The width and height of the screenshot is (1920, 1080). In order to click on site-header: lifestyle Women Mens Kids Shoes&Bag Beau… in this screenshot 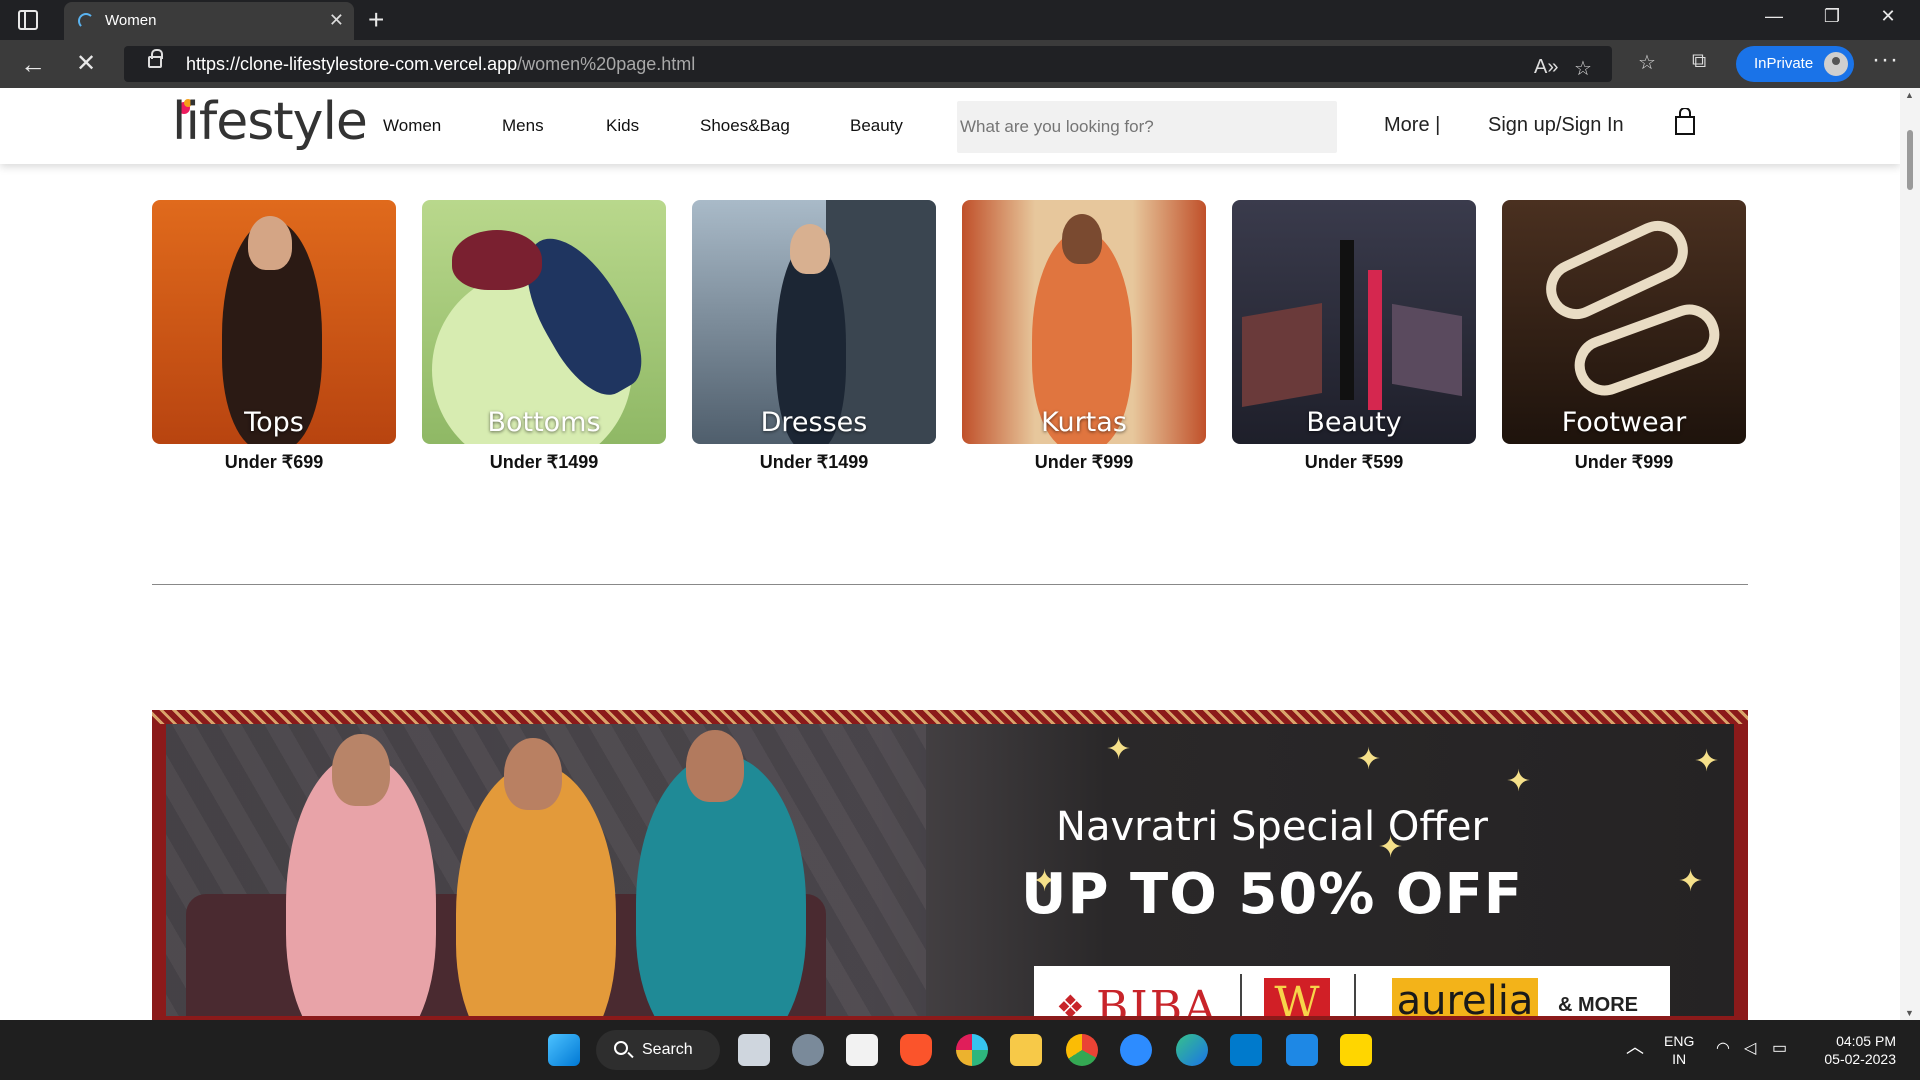, I will do `click(950, 126)`.